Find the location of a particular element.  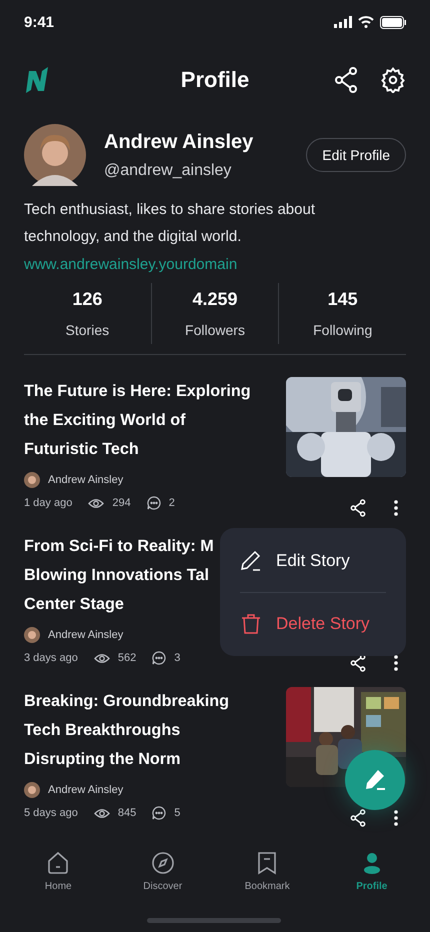

nav-tab: Home is located at coordinates (58, 871).